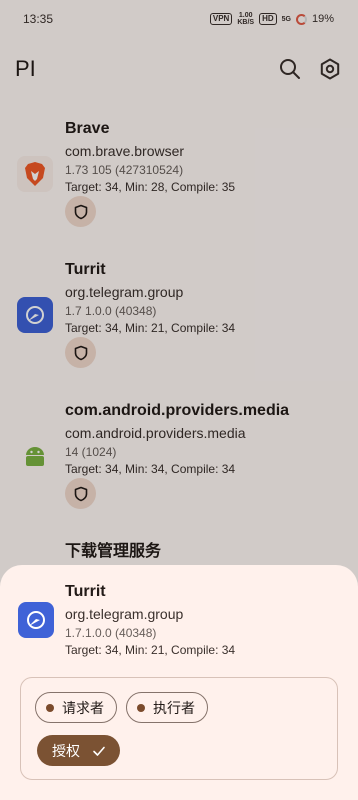  I want to click on executor-label: 执行者, so click(174, 707).